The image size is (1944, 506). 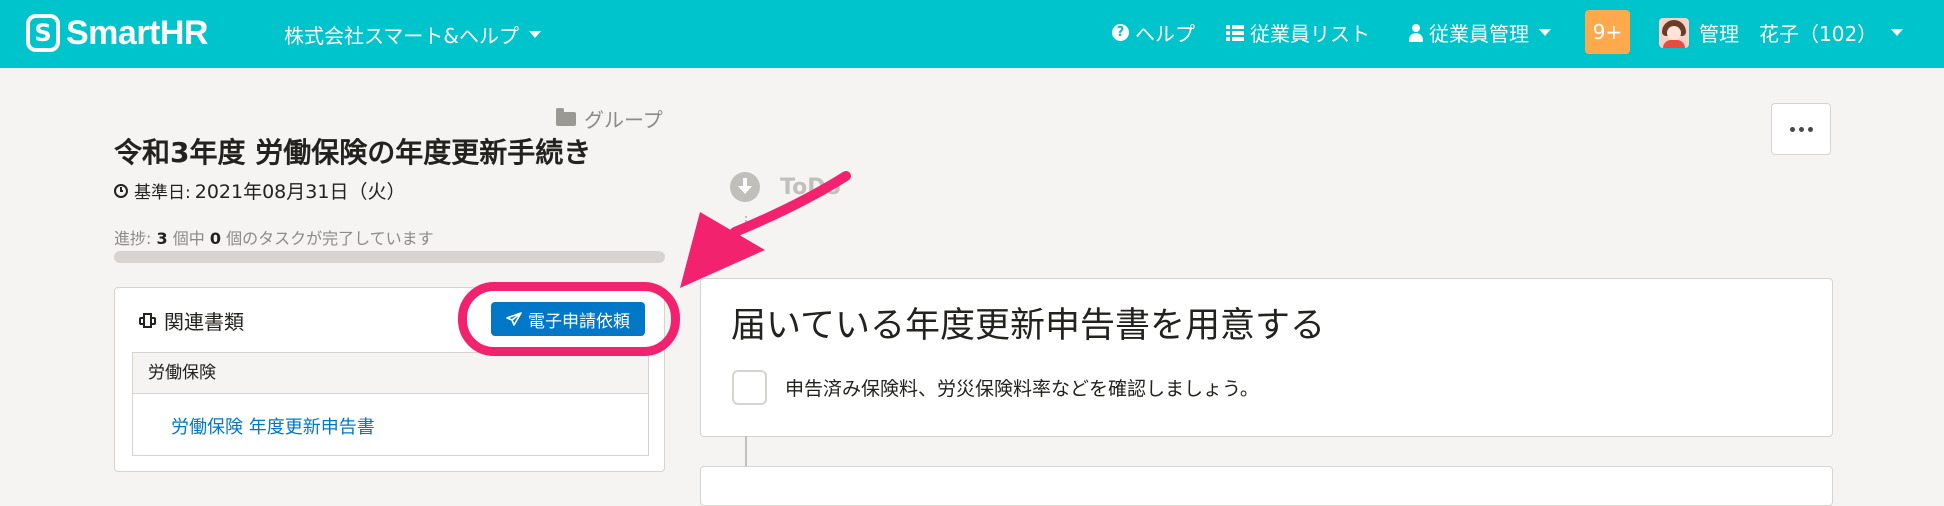 What do you see at coordinates (273, 426) in the screenshot?
I see `document-link: 労働保険 年度更新申告書` at bounding box center [273, 426].